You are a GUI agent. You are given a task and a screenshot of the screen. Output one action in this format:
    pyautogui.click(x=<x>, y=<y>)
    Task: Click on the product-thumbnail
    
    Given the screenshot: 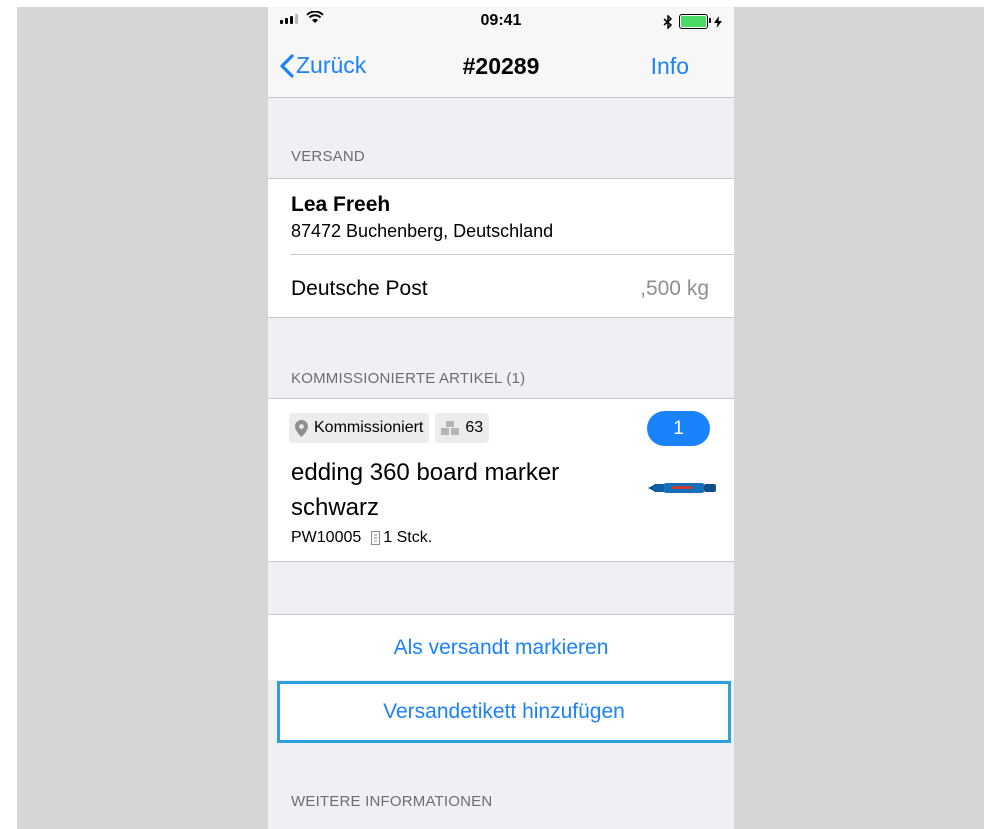 What is the action you would take?
    pyautogui.click(x=682, y=488)
    